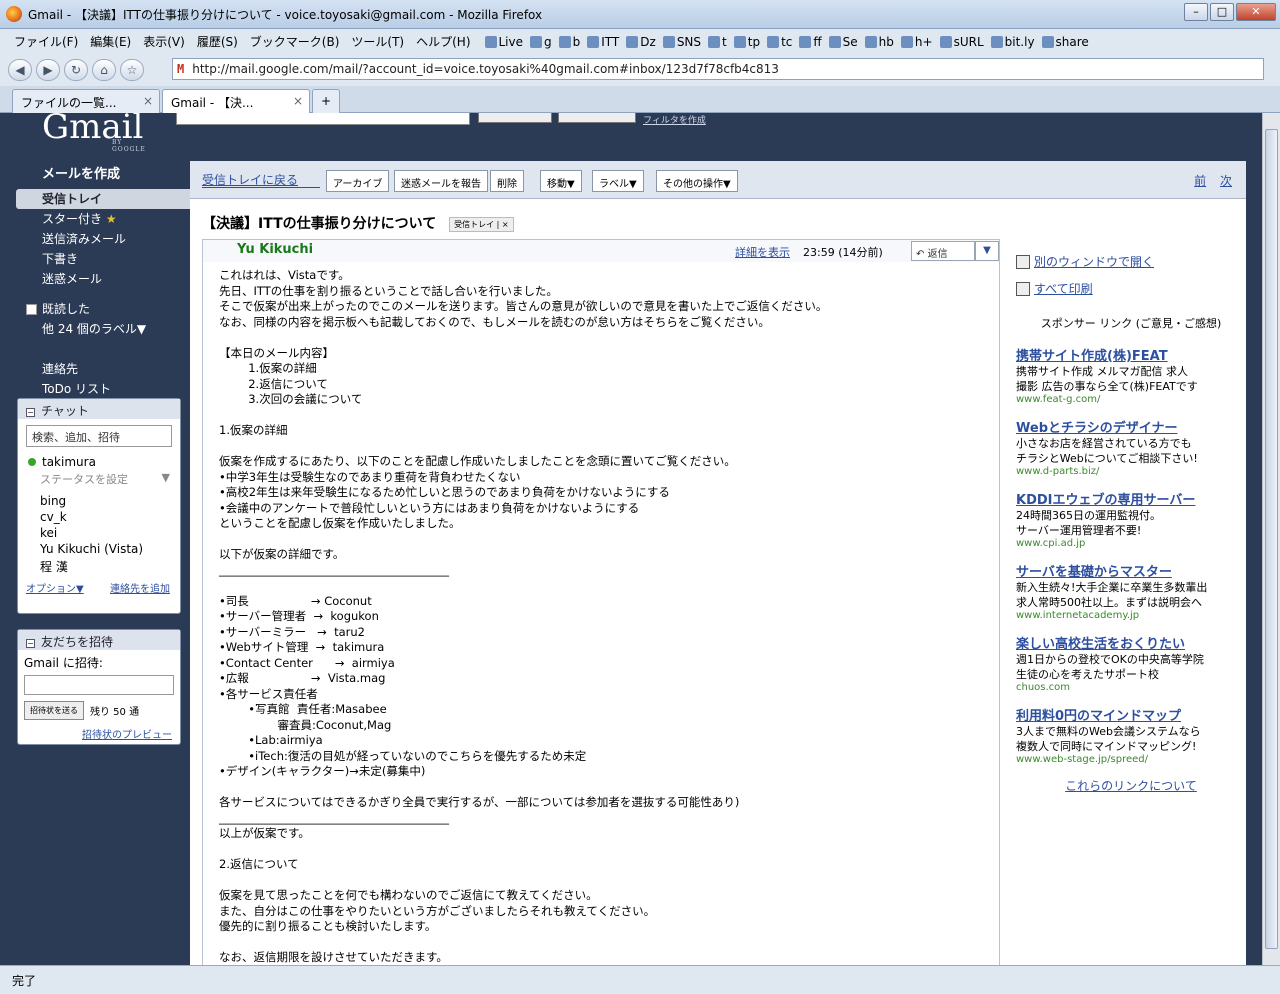  I want to click on ad-url: www.cpi.ad.jp, so click(1131, 543).